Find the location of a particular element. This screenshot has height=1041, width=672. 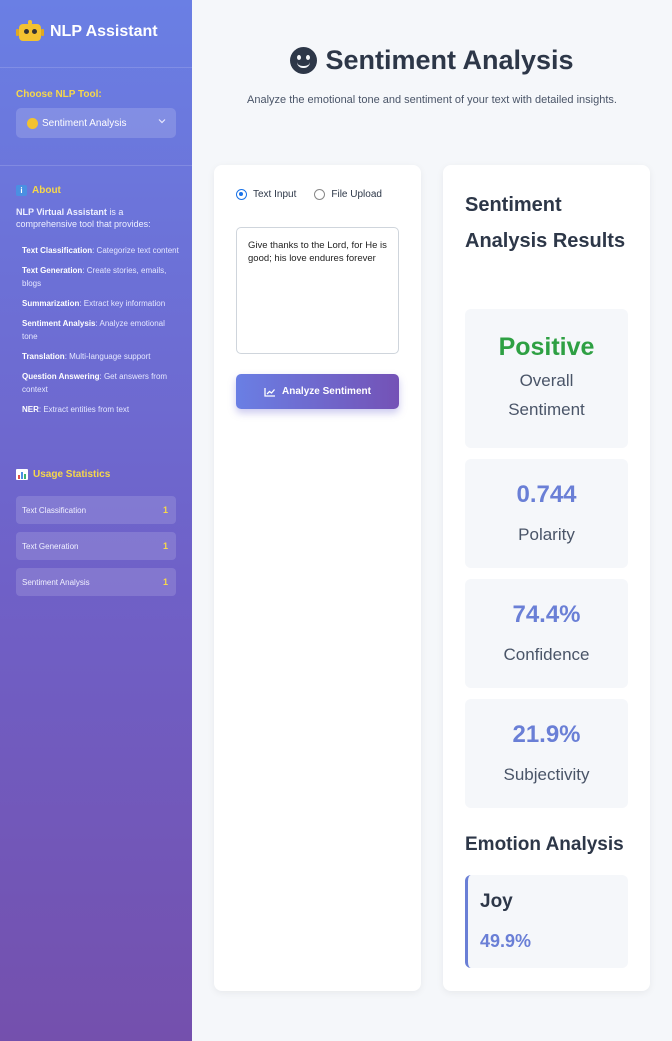

stat-item-text-generation: Text Generation 1 is located at coordinates (96, 546).